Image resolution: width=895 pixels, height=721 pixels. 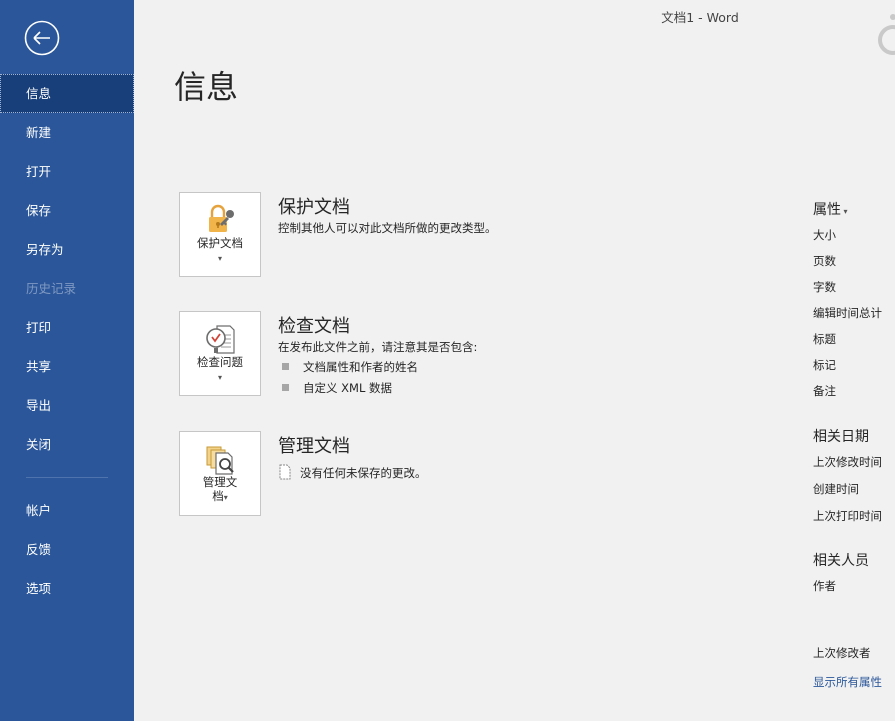 What do you see at coordinates (220, 339) in the screenshot?
I see `inspect-checklist-icon` at bounding box center [220, 339].